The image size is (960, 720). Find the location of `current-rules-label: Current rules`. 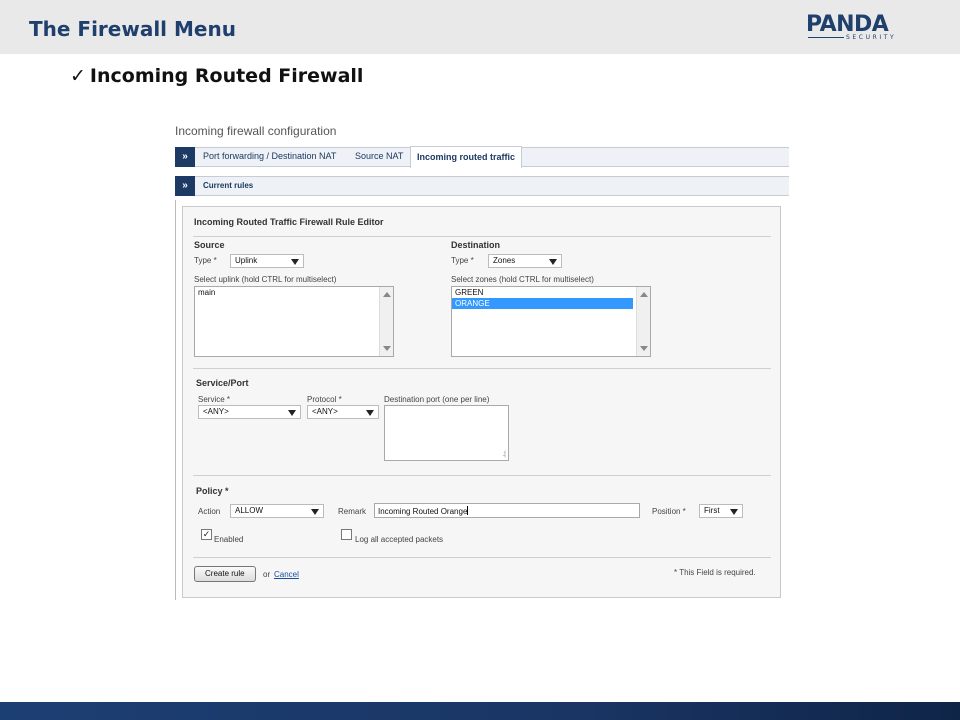

current-rules-label: Current rules is located at coordinates (228, 185).